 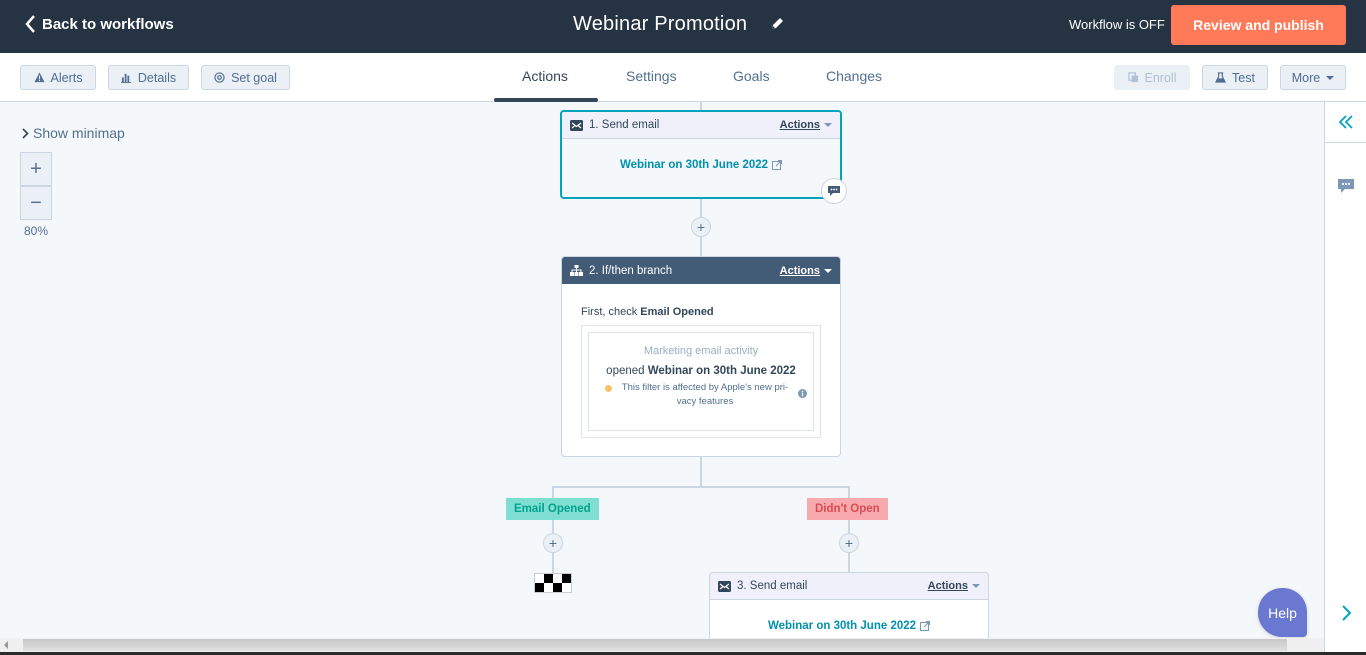 I want to click on horizontal-scrollbar, so click(x=662, y=645).